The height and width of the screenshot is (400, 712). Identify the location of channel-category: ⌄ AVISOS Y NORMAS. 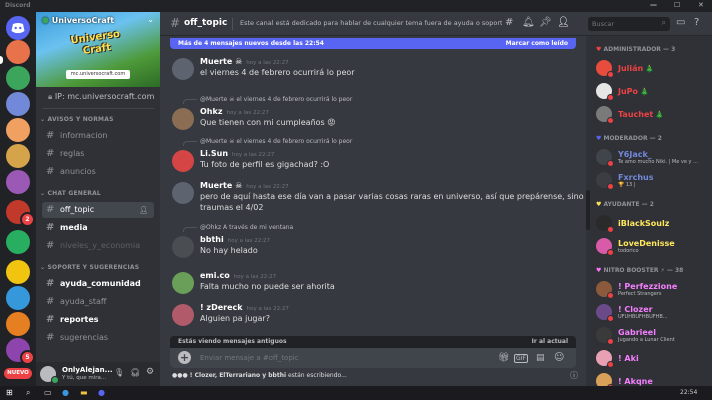
(77, 119).